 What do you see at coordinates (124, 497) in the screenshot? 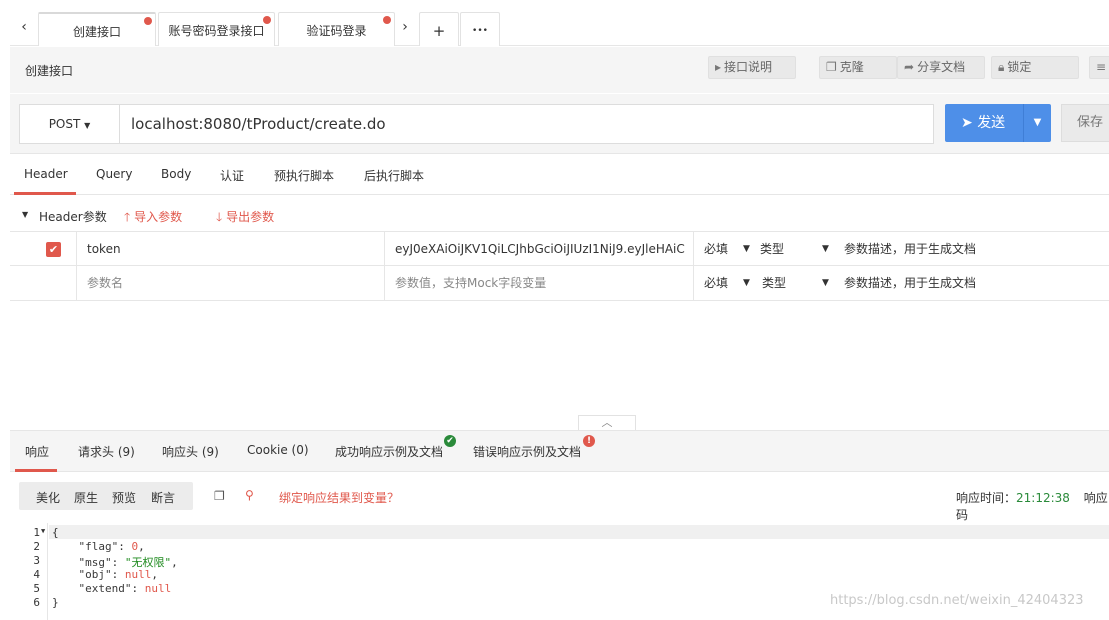
I see `view-preview: 预览` at bounding box center [124, 497].